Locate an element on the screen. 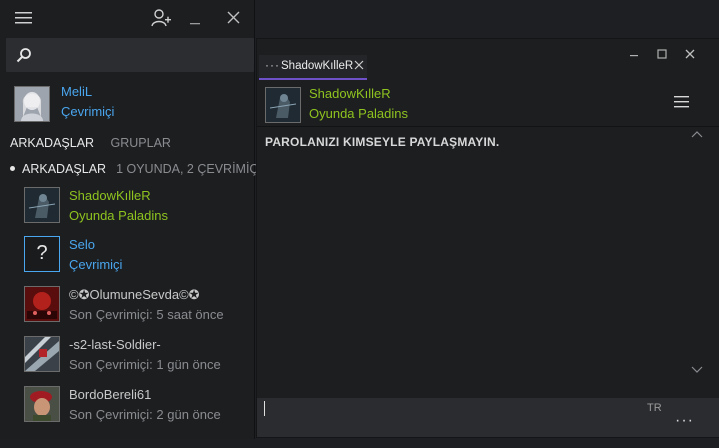 Image resolution: width=719 pixels, height=448 pixels. group-label: ARKADAŞLAR is located at coordinates (64, 169).